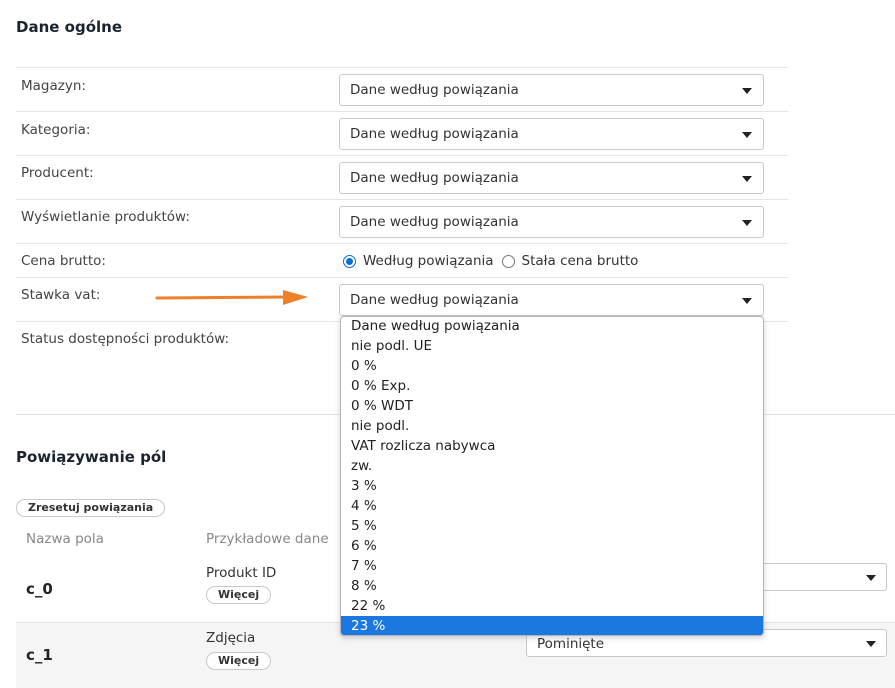 Image resolution: width=895 pixels, height=688 pixels. I want to click on radio-stala-cena-brutto: Stała cena brutto, so click(570, 261).